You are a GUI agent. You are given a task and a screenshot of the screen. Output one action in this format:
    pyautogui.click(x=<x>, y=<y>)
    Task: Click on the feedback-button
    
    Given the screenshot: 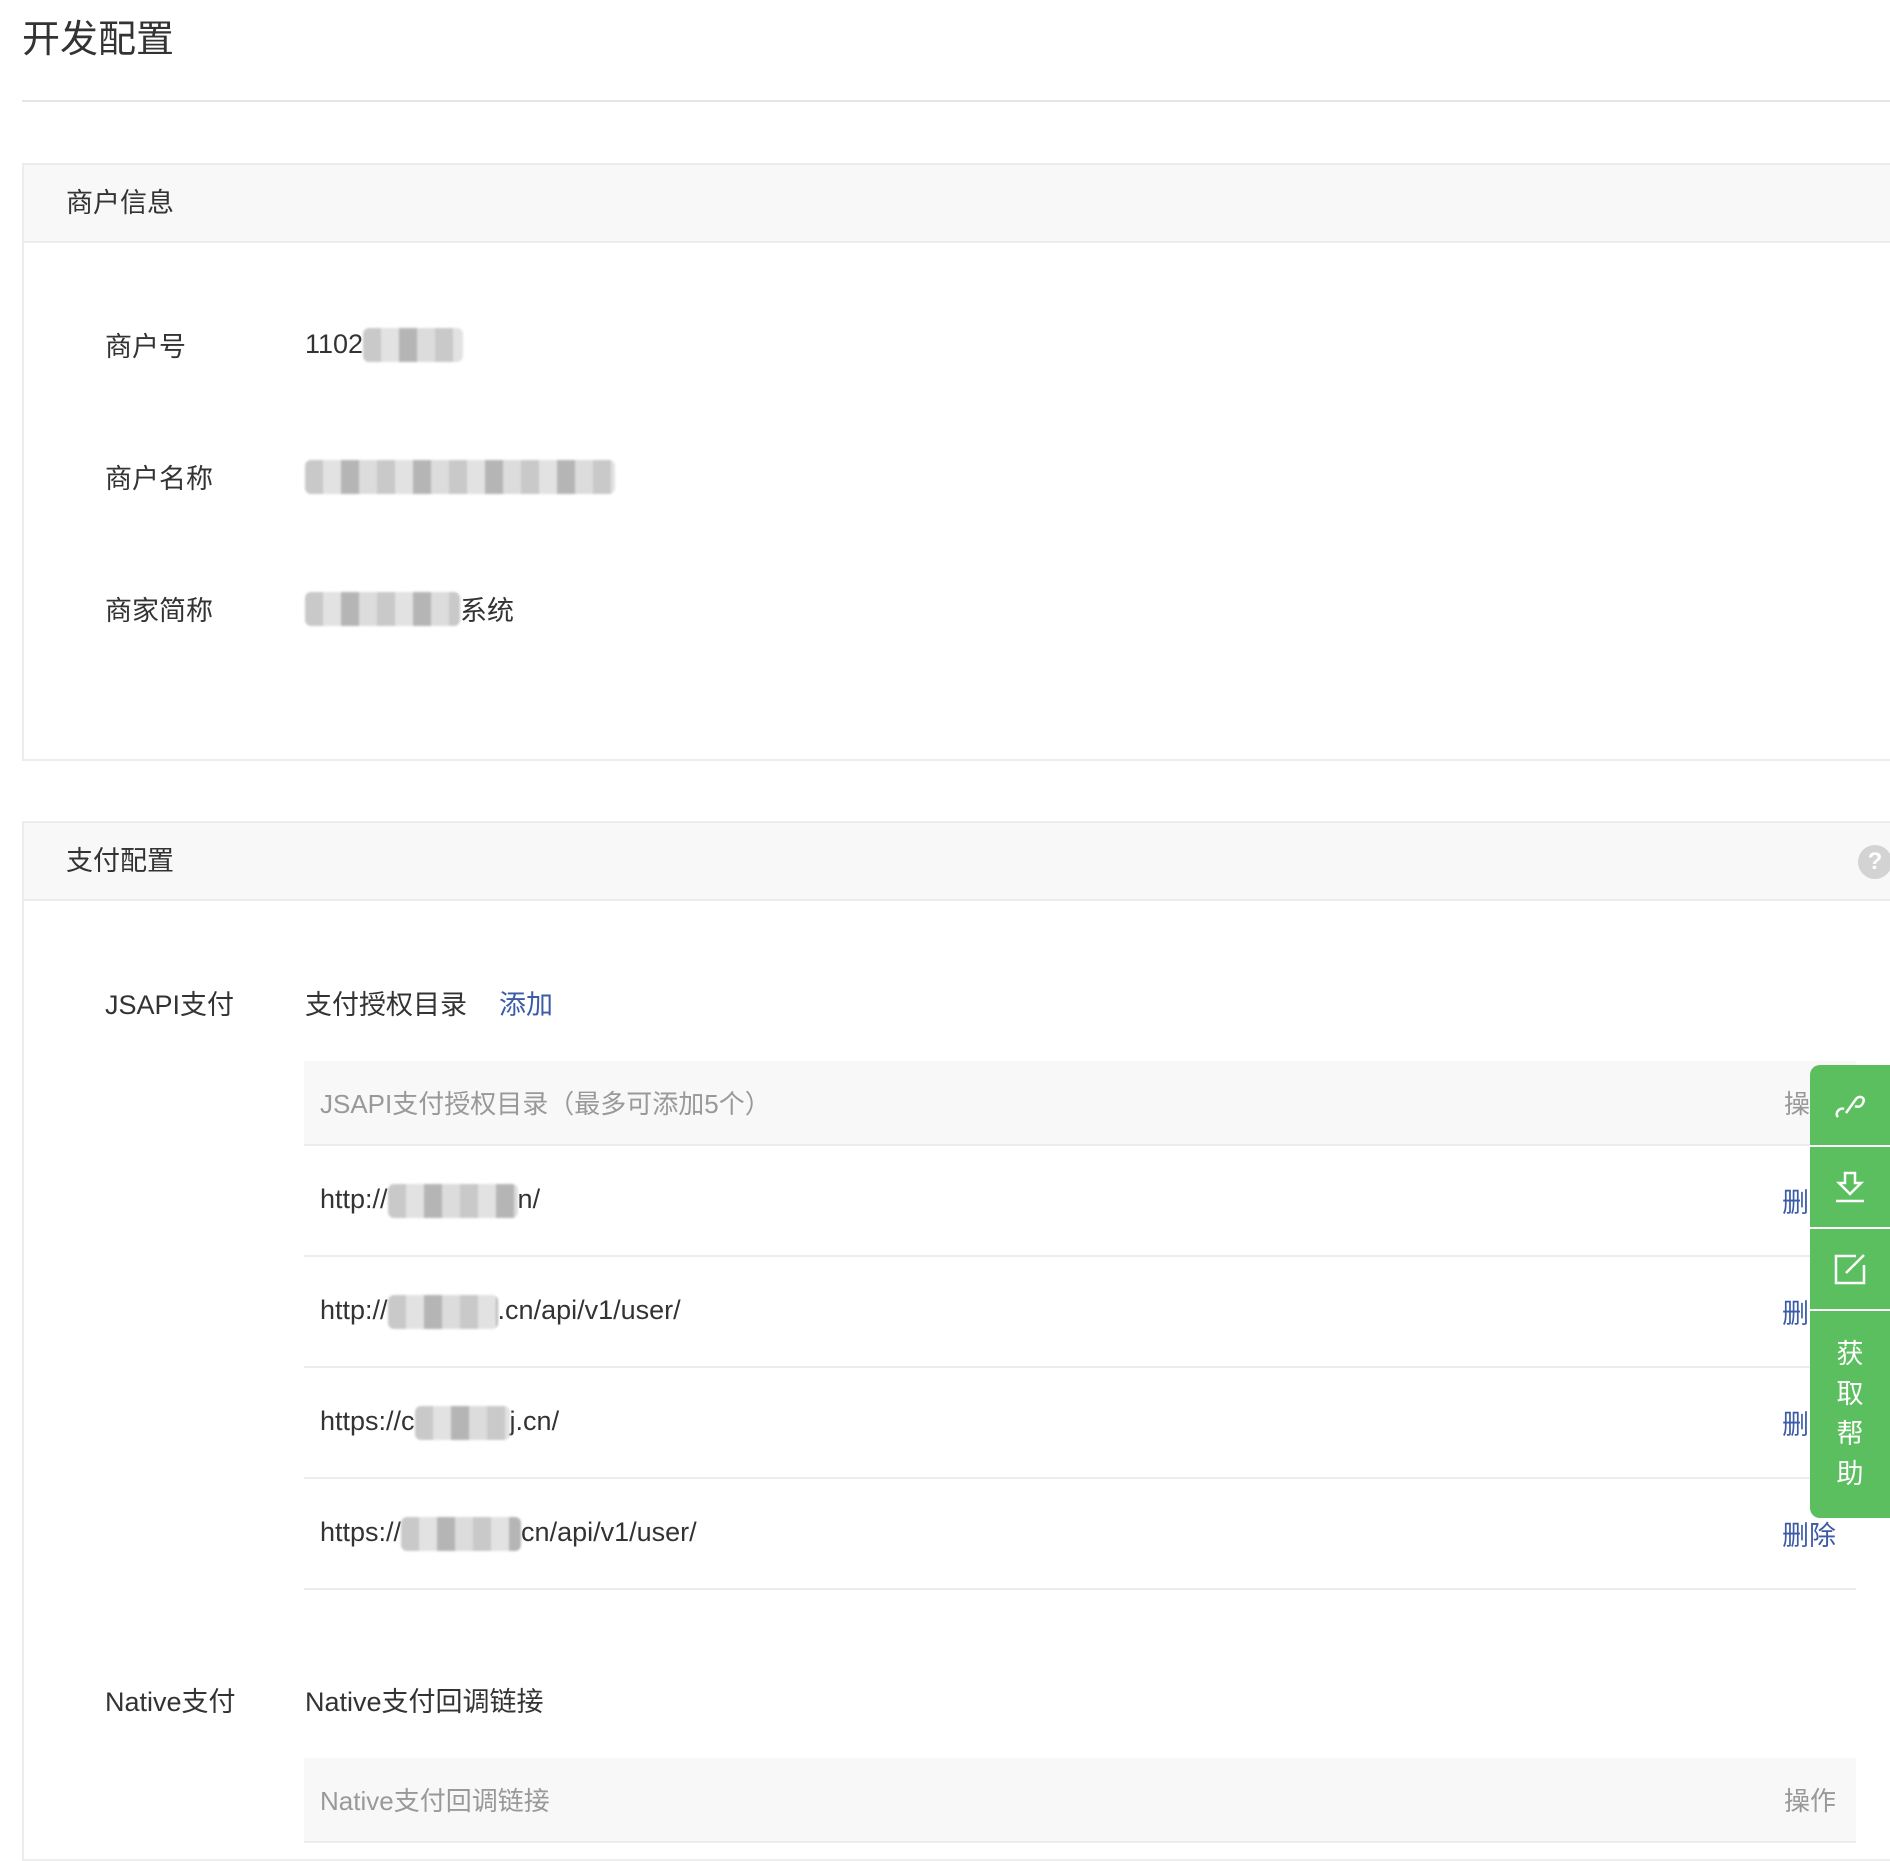 What is the action you would take?
    pyautogui.click(x=1850, y=1270)
    